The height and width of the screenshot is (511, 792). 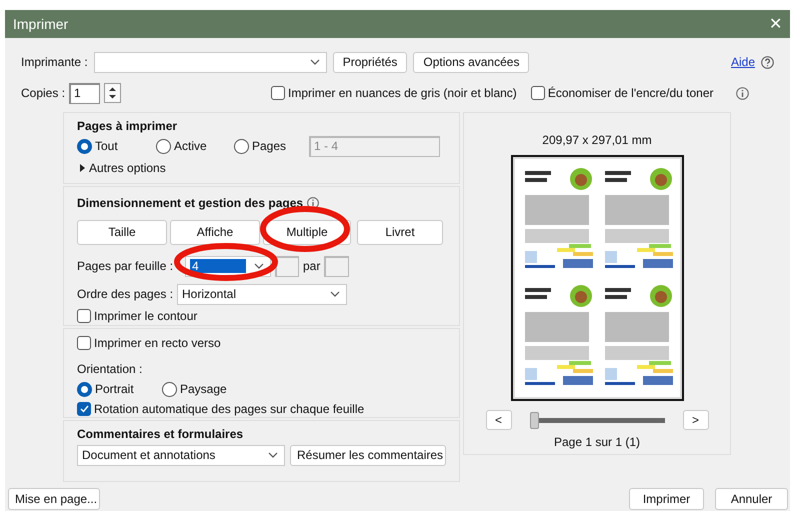 I want to click on copies-label: Copies :, so click(x=43, y=93).